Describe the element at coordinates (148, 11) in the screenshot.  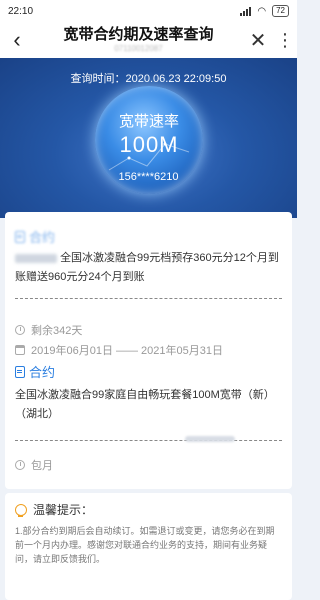
I see `status-bar: 22:10 ◠ 72` at that location.